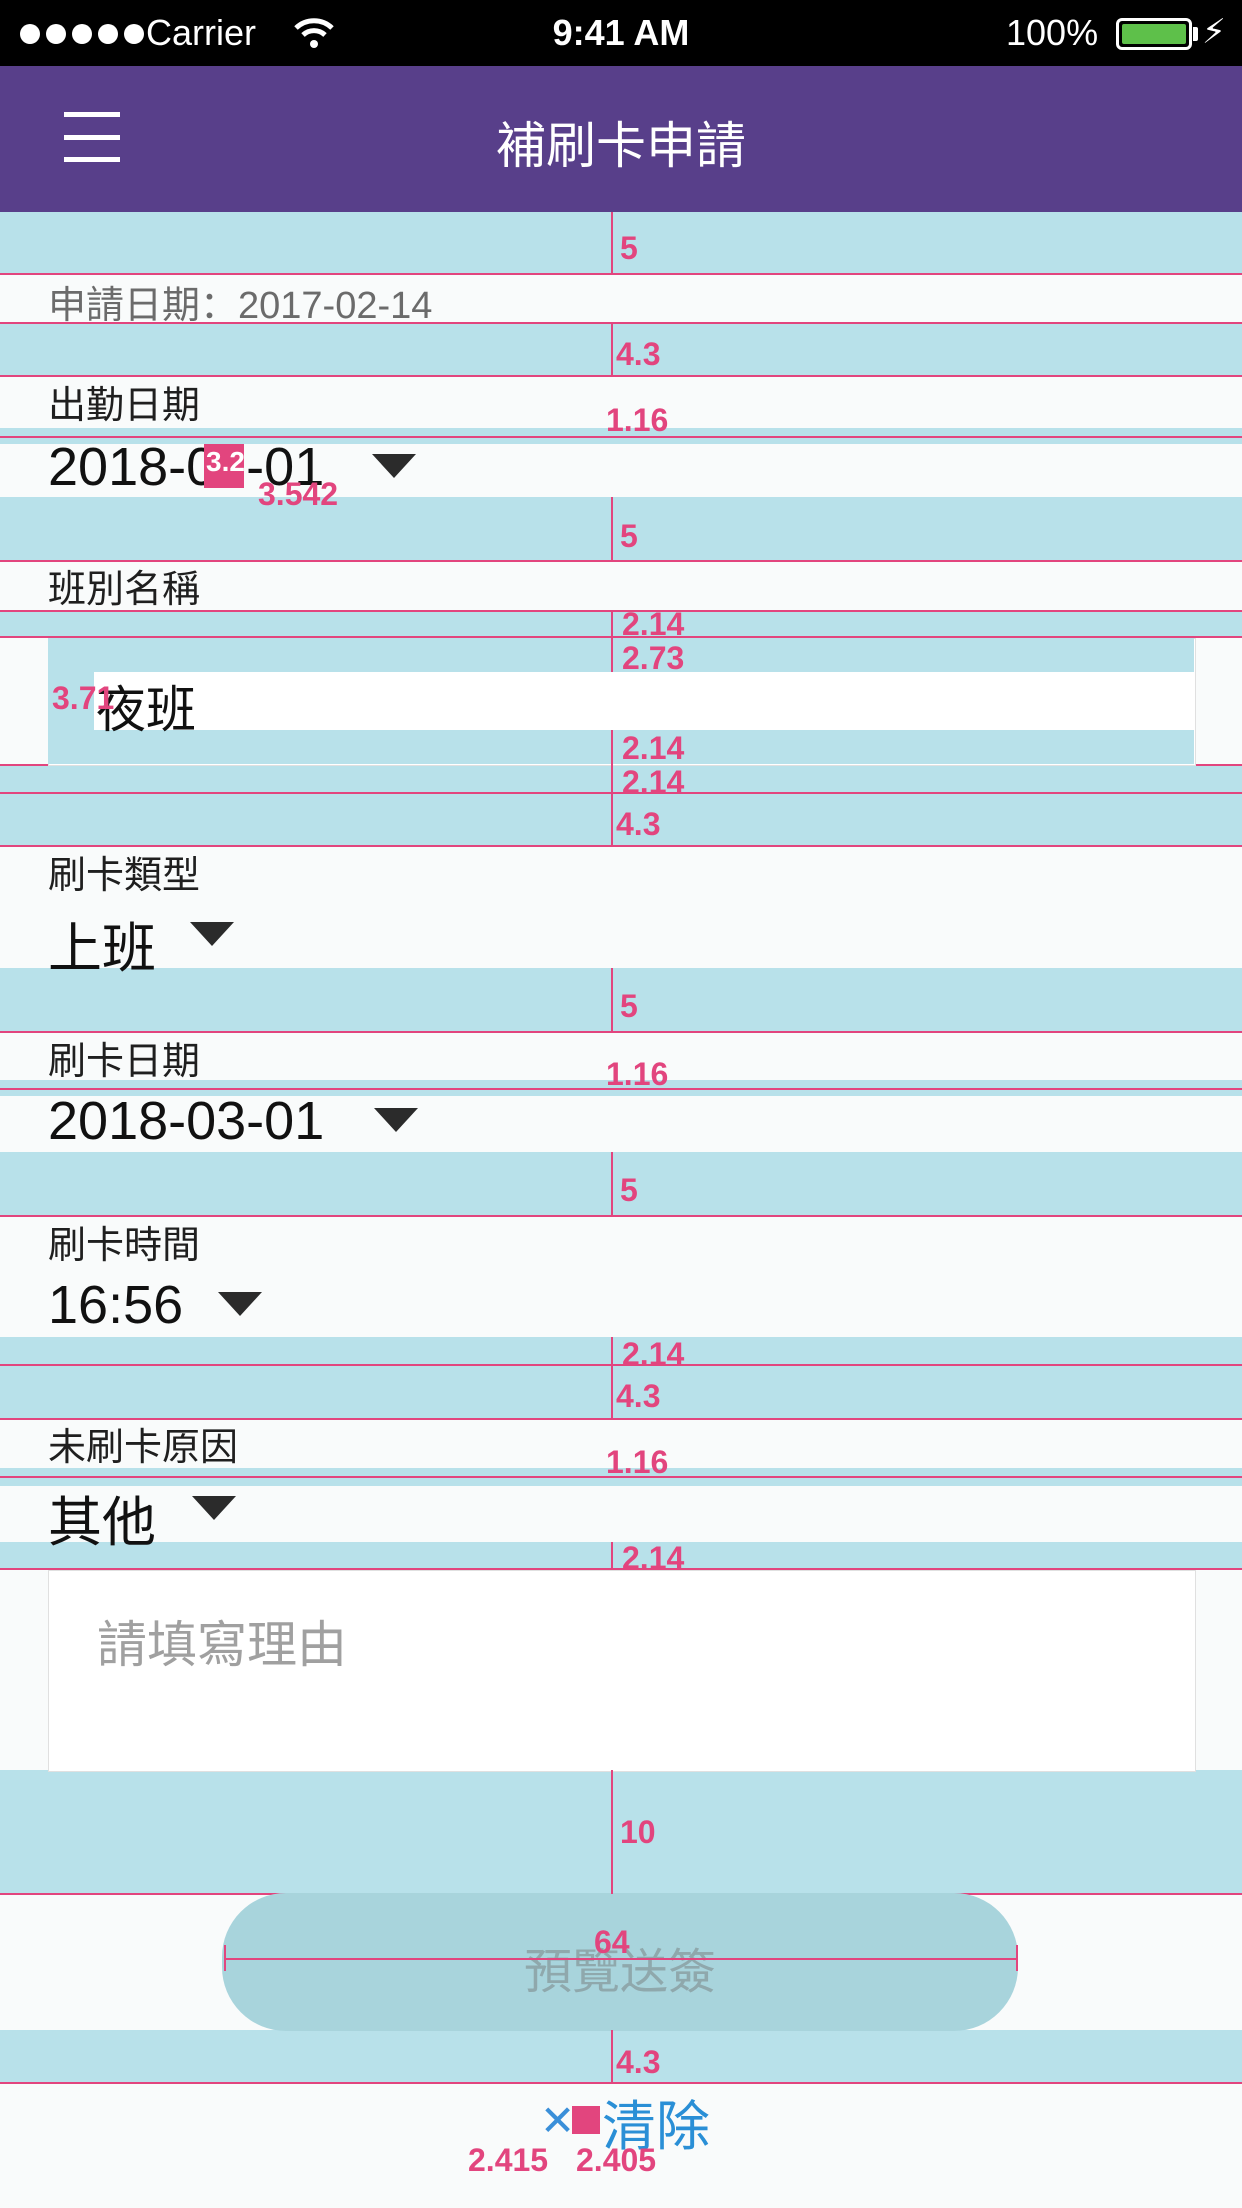 This screenshot has width=1242, height=2208. I want to click on punch-type-label: 刷卡類型, so click(124, 876).